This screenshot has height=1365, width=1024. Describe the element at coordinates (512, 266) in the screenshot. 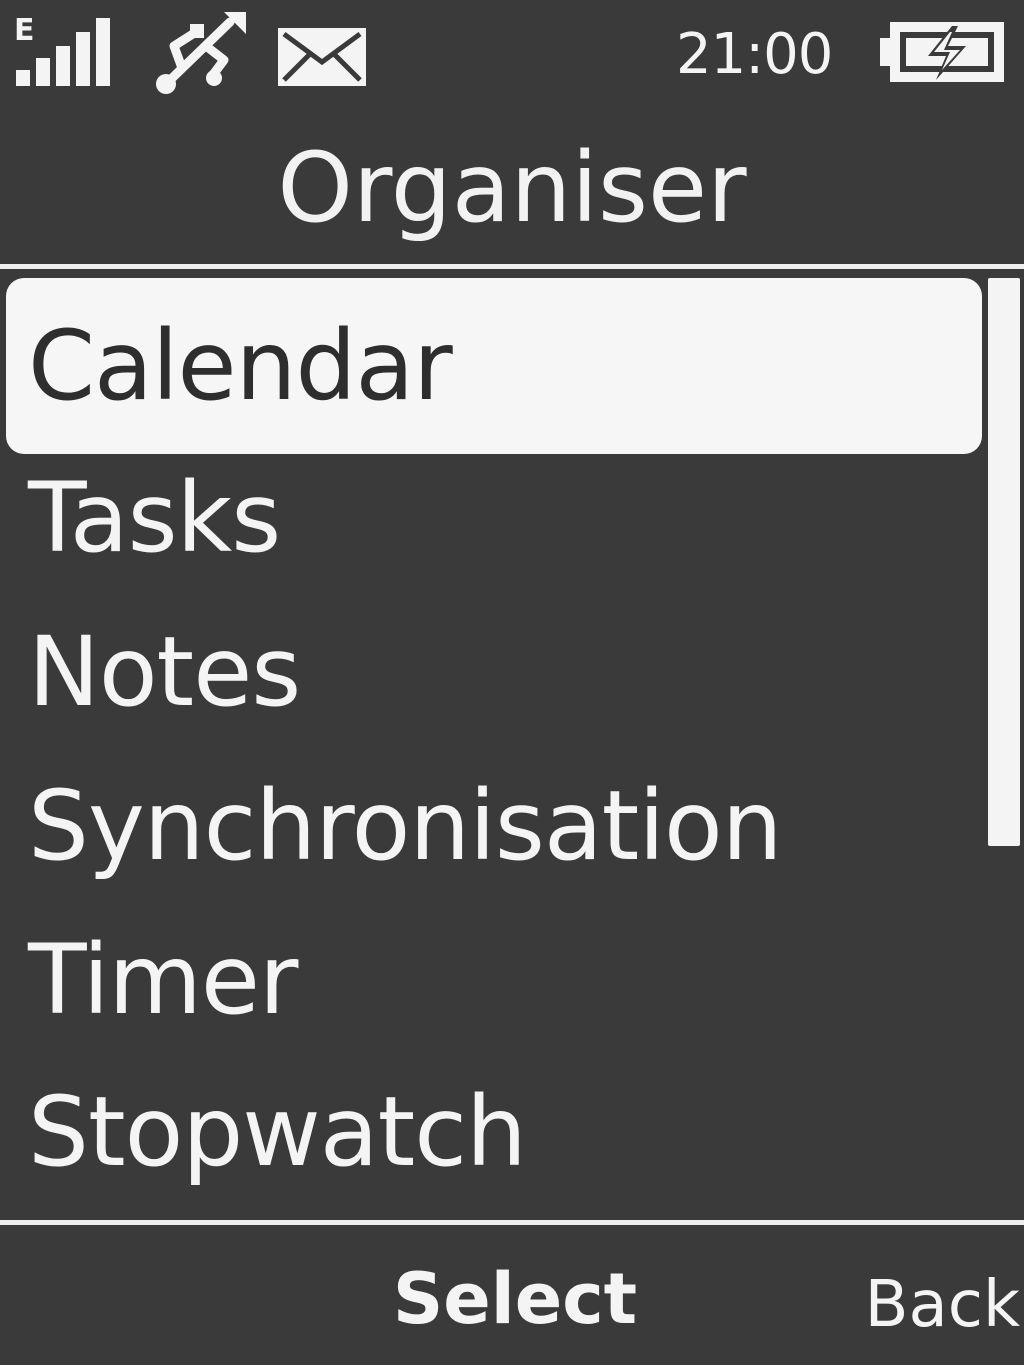

I see `title-divider` at that location.